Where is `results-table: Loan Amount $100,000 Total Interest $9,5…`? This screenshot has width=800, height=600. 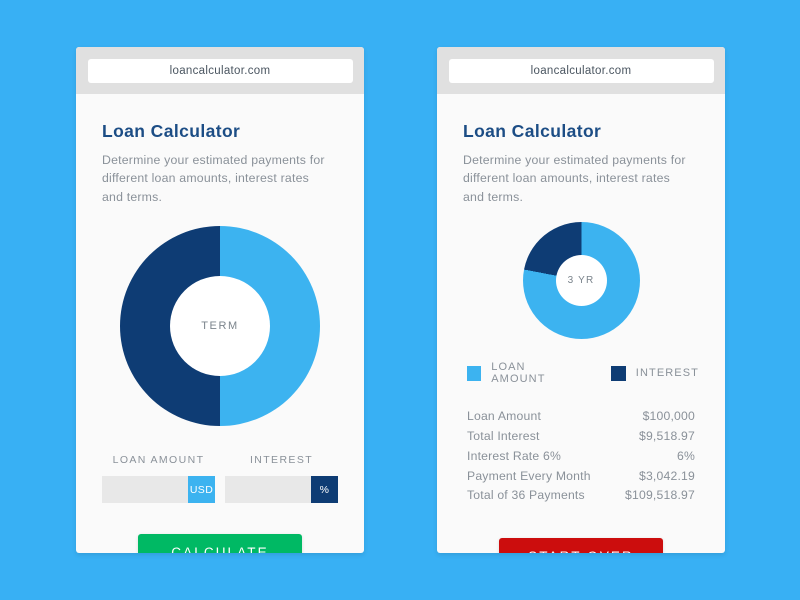 results-table: Loan Amount $100,000 Total Interest $9,5… is located at coordinates (581, 456).